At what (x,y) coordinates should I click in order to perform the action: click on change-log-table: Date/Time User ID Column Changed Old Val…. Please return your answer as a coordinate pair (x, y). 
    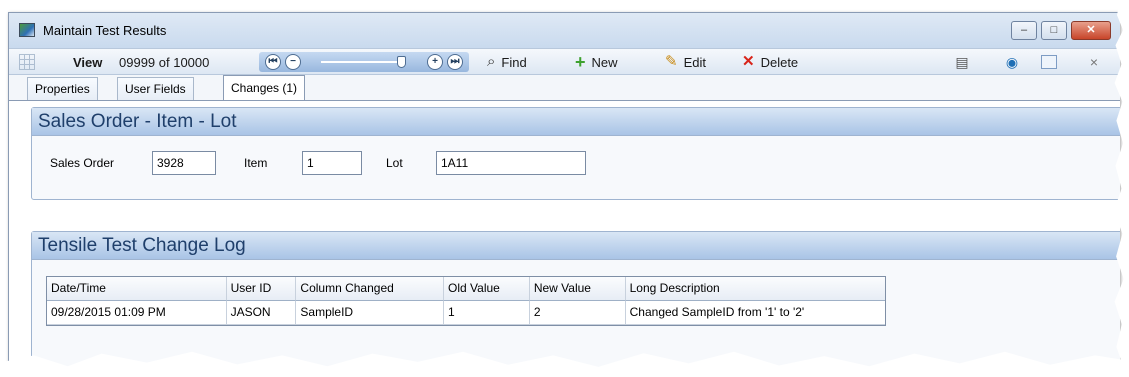
    Looking at the image, I should click on (466, 301).